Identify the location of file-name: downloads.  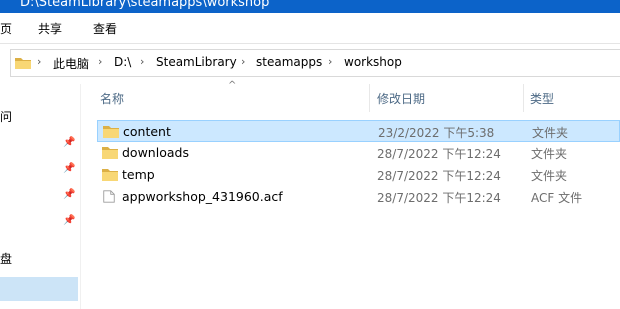
(155, 152).